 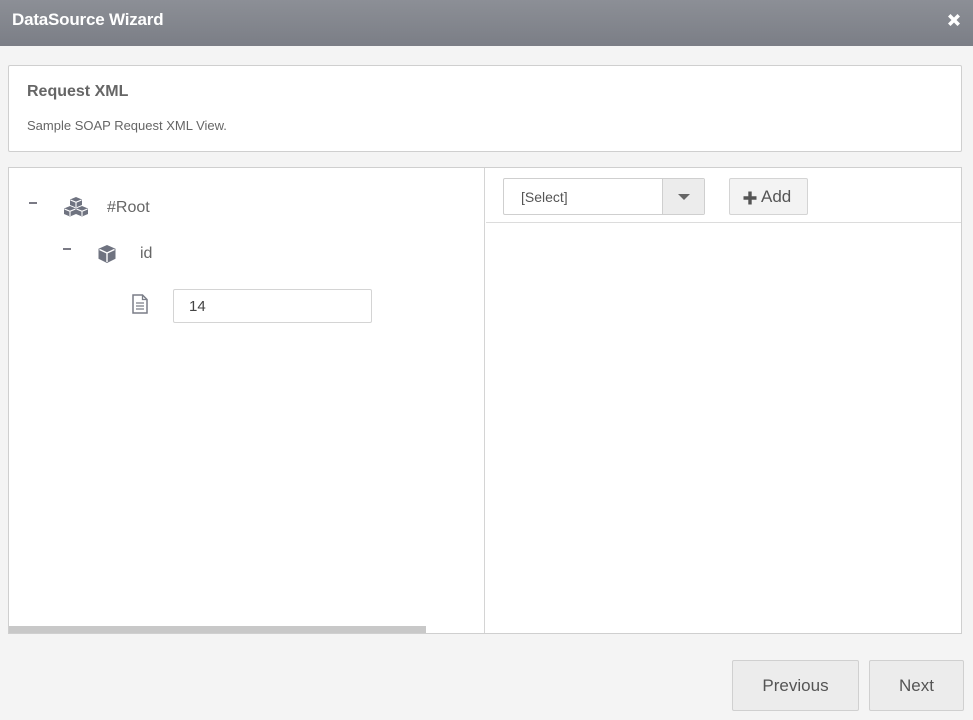 I want to click on select-dropdown-button, so click(x=683, y=196).